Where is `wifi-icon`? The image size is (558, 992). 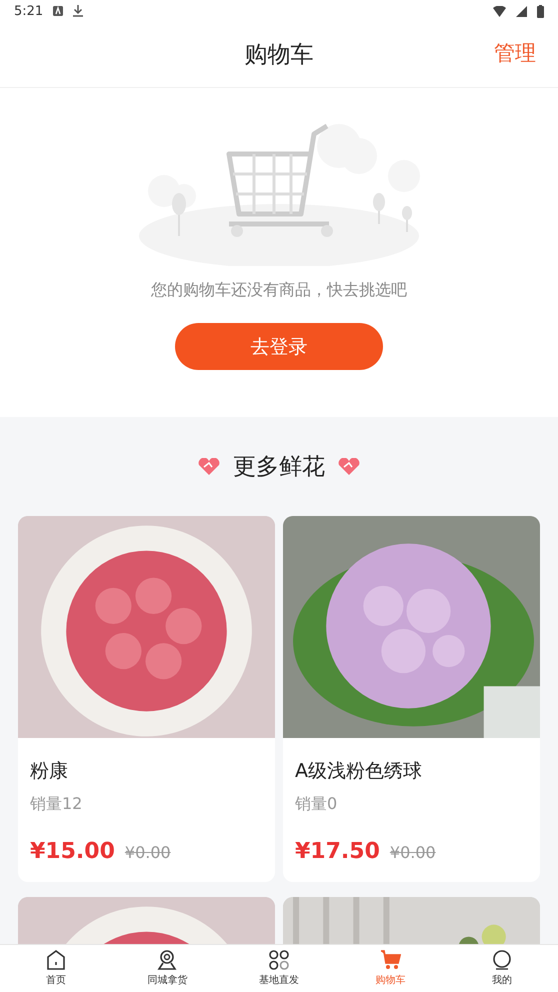 wifi-icon is located at coordinates (499, 11).